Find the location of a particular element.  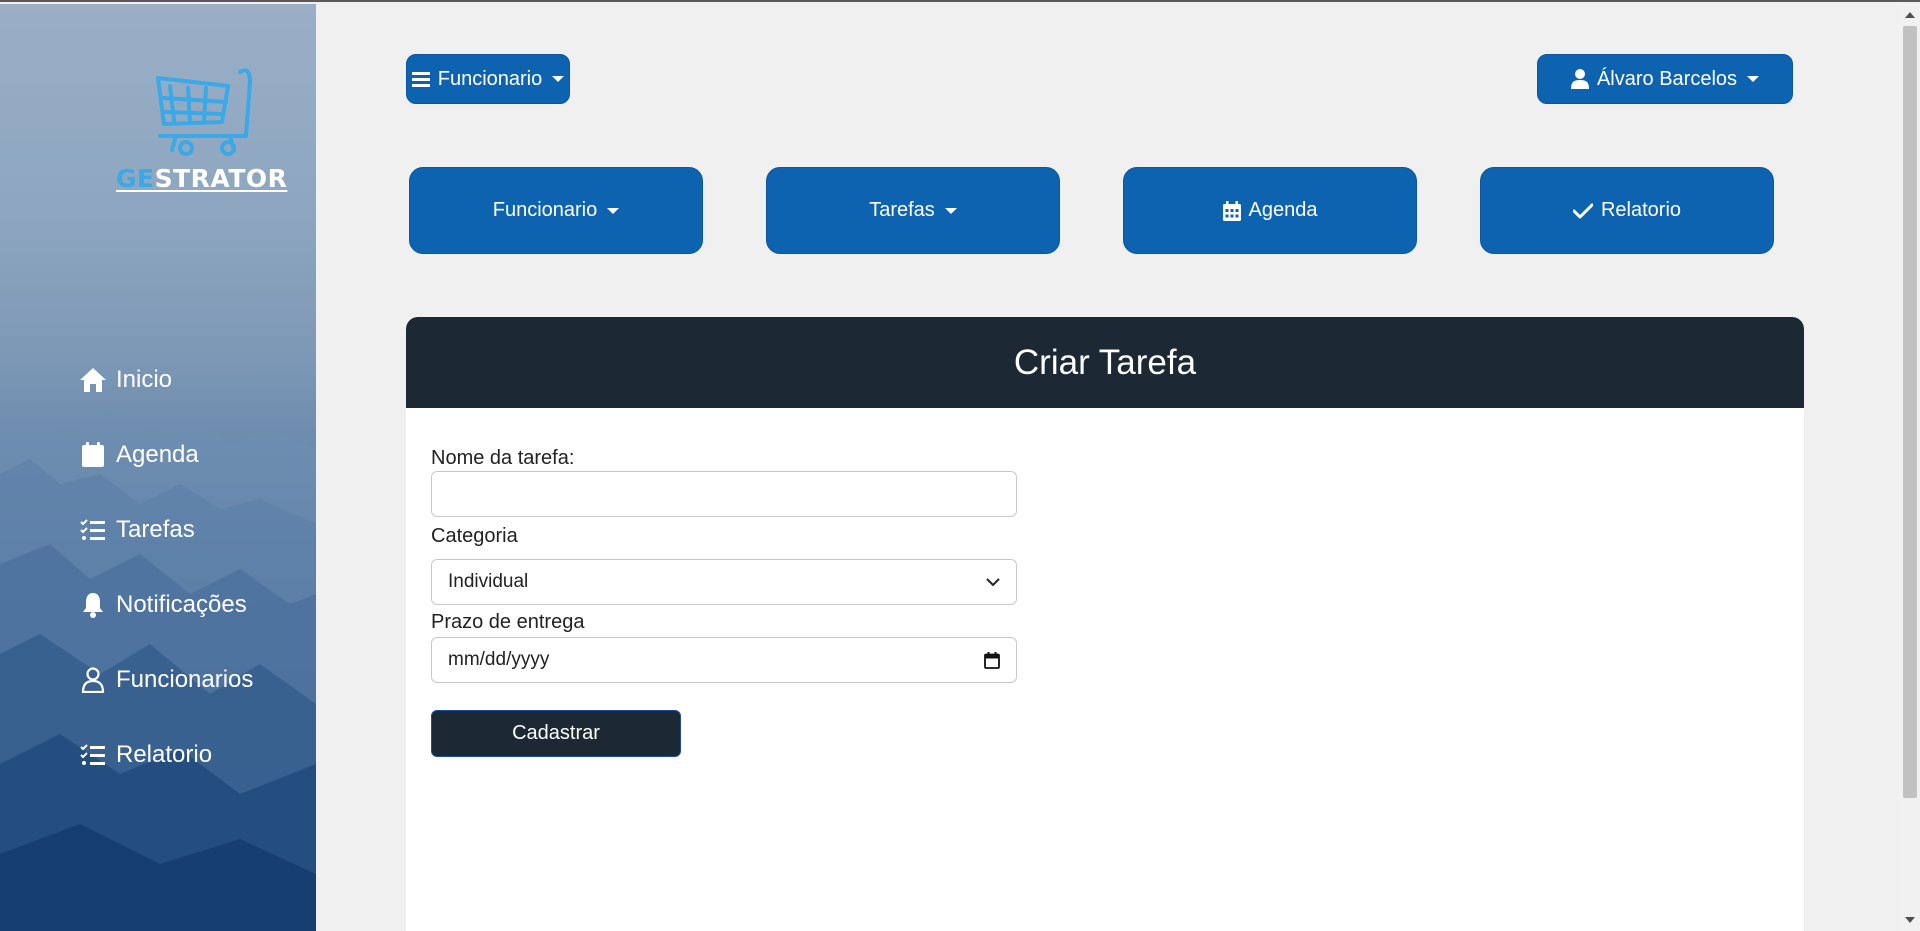

relatorio-button: Relatorio is located at coordinates (1627, 210).